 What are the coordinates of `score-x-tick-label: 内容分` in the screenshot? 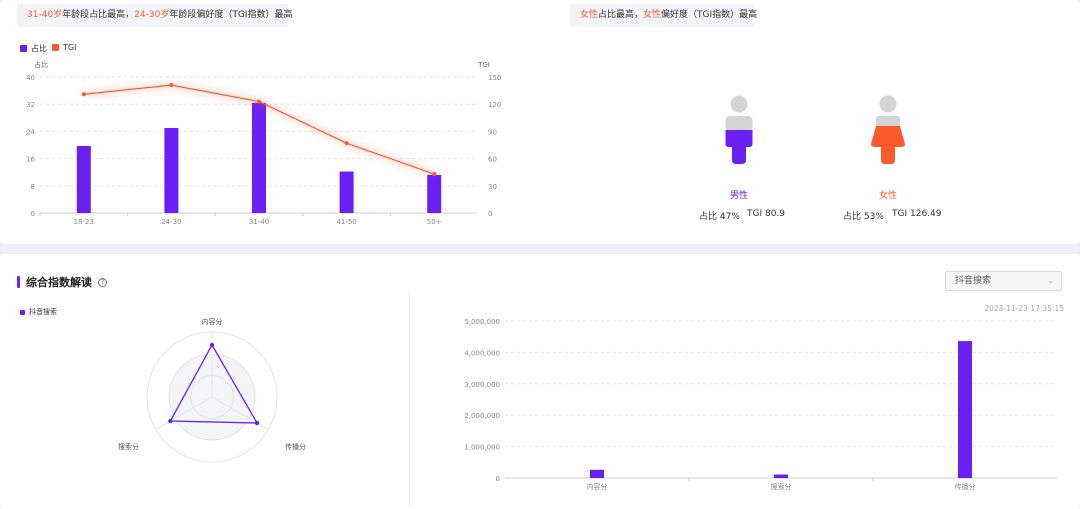 It's located at (597, 486).